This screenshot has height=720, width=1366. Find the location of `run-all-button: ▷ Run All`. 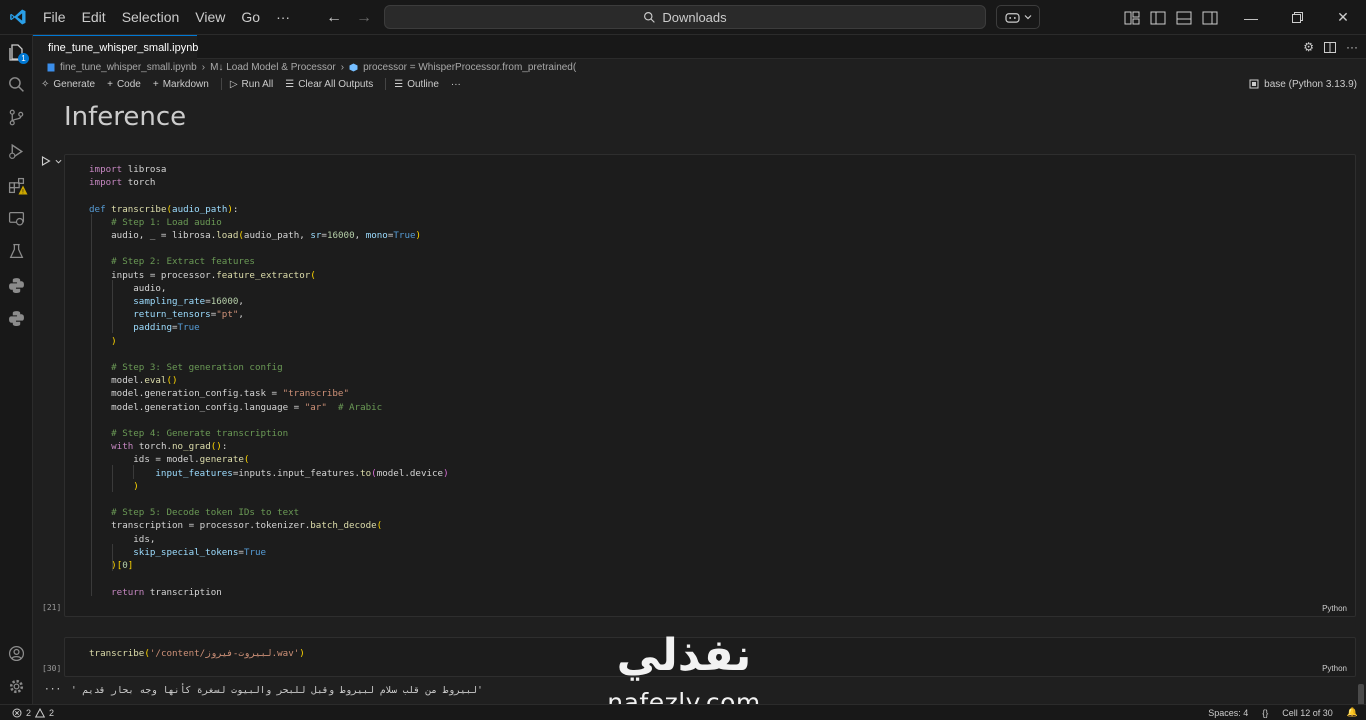

run-all-button: ▷ Run All is located at coordinates (251, 84).